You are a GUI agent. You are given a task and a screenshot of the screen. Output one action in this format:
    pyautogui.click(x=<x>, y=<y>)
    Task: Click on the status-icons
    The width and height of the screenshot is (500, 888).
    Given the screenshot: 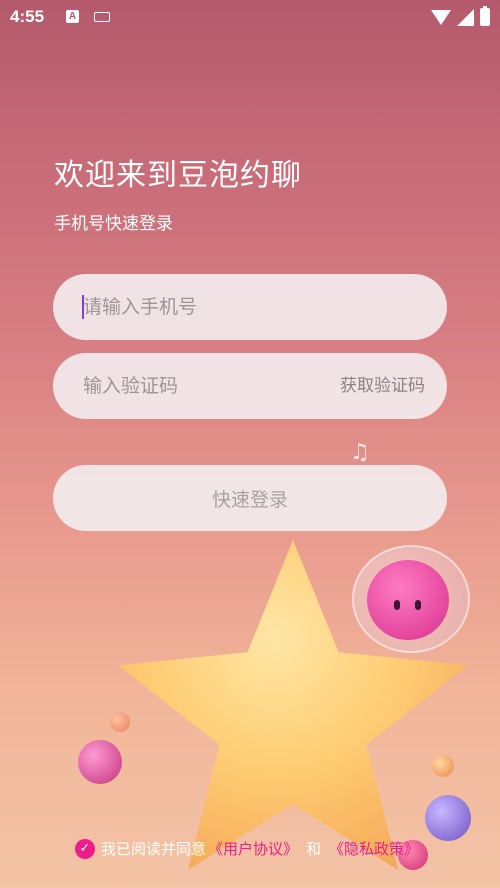 What is the action you would take?
    pyautogui.click(x=460, y=16)
    